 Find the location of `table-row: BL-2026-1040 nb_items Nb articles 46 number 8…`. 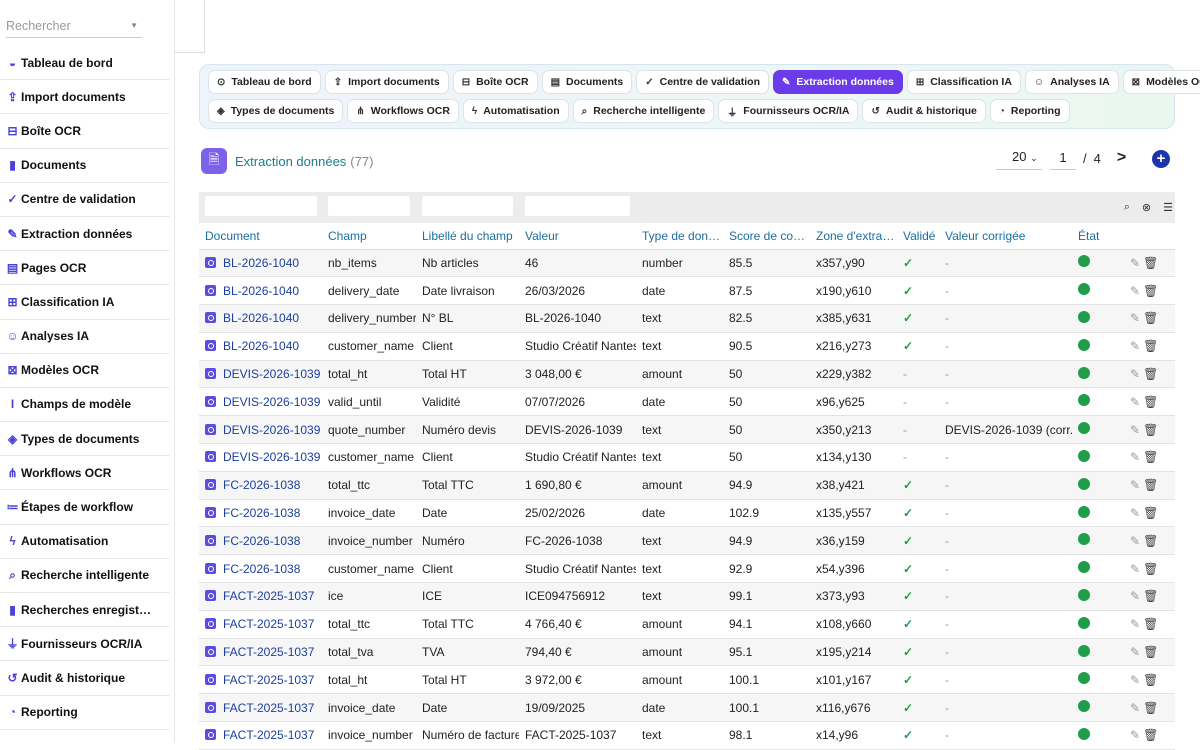

table-row: BL-2026-1040 nb_items Nb articles 46 number 8… is located at coordinates (687, 263).